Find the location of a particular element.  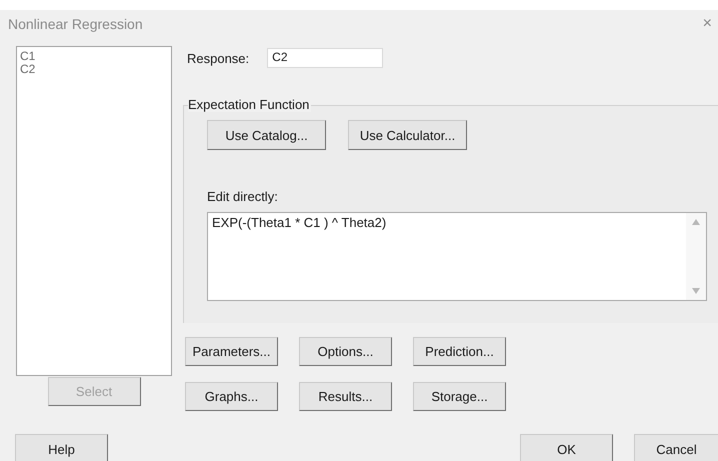

scroll-up-icon is located at coordinates (696, 222).